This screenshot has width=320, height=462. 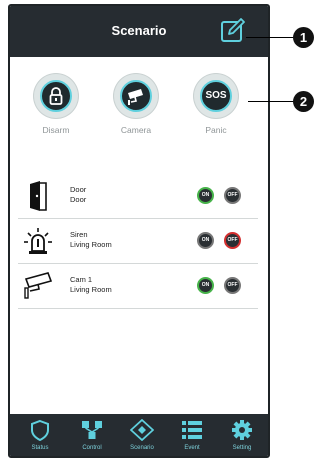 What do you see at coordinates (38, 241) in the screenshot?
I see `siren-icon` at bounding box center [38, 241].